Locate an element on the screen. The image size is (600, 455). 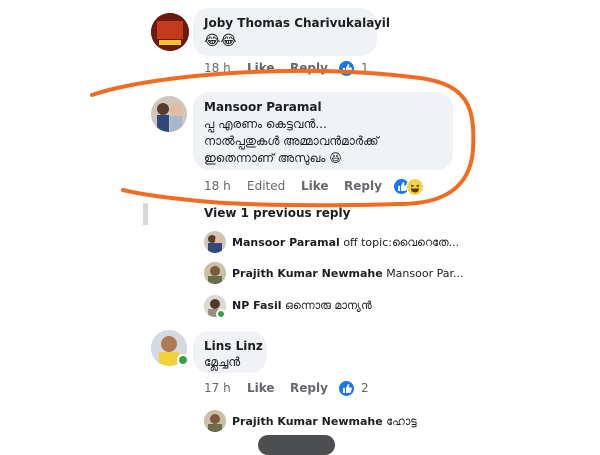
comment-time: 17 h is located at coordinates (217, 388).